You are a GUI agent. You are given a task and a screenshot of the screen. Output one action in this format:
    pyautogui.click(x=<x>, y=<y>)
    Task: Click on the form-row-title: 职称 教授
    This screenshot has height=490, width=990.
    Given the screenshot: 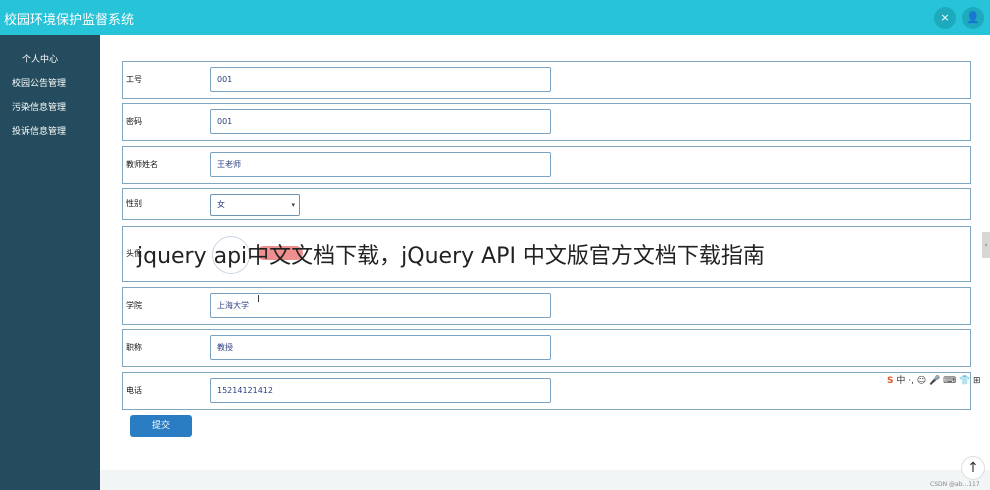 What is the action you would take?
    pyautogui.click(x=546, y=348)
    